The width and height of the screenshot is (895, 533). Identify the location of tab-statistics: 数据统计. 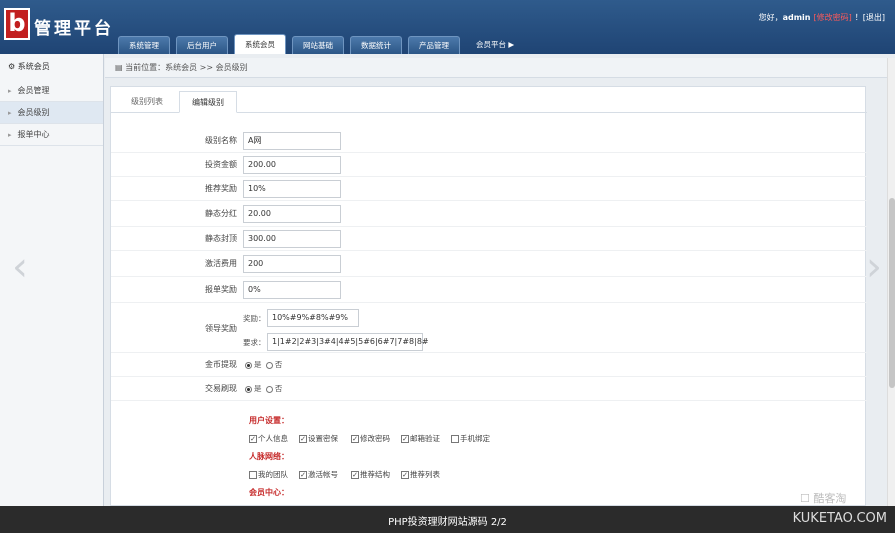
(376, 45).